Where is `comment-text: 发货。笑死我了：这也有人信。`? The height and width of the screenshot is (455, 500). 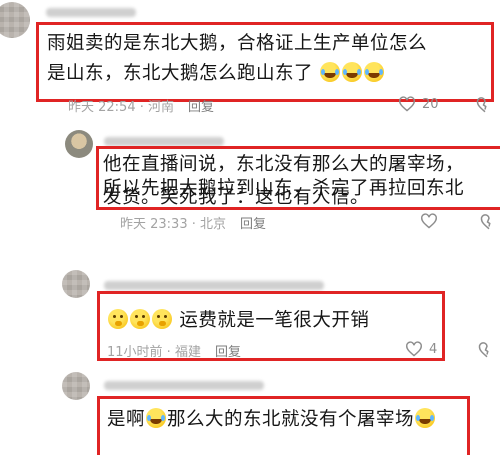 comment-text: 发货。笑死我了：这也有人信。 is located at coordinates (236, 195).